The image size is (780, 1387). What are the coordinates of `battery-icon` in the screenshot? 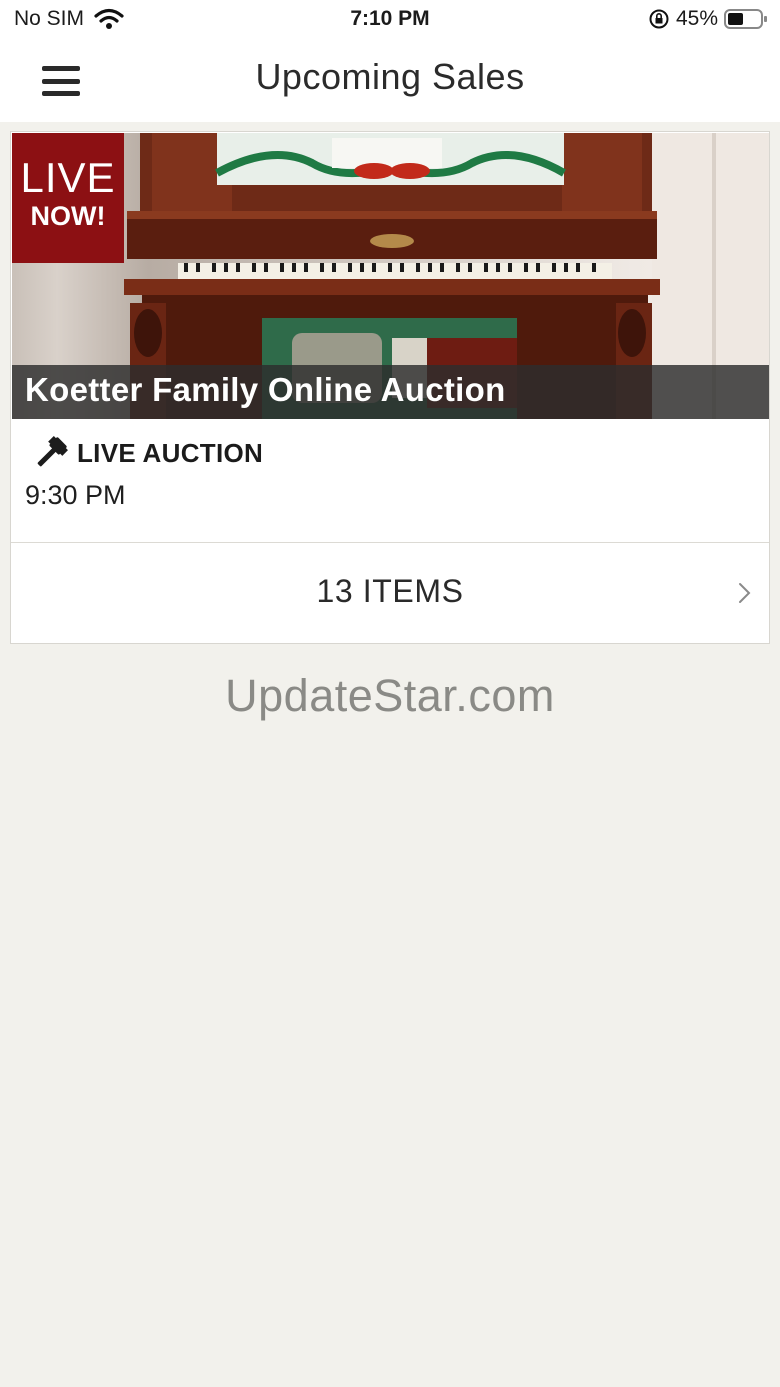 It's located at (746, 19).